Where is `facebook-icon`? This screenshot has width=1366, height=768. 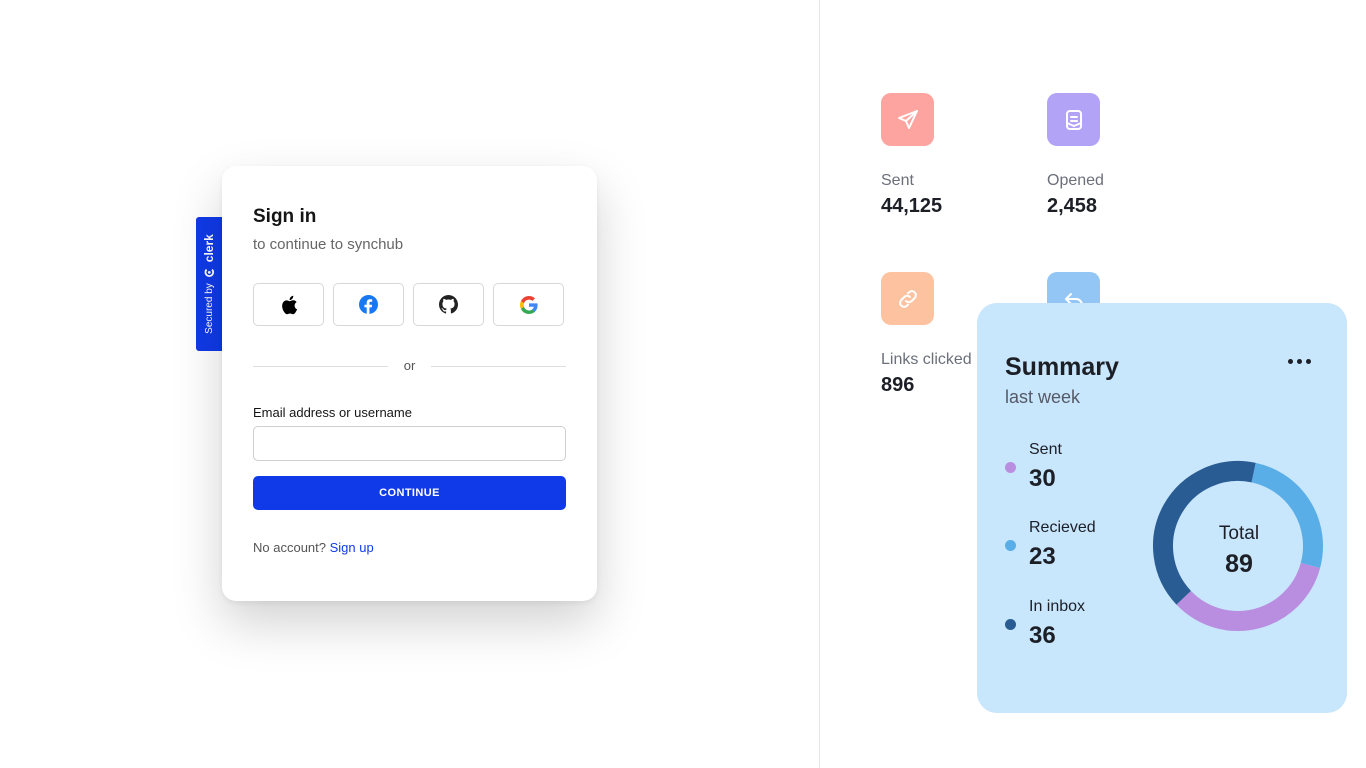 facebook-icon is located at coordinates (368, 304).